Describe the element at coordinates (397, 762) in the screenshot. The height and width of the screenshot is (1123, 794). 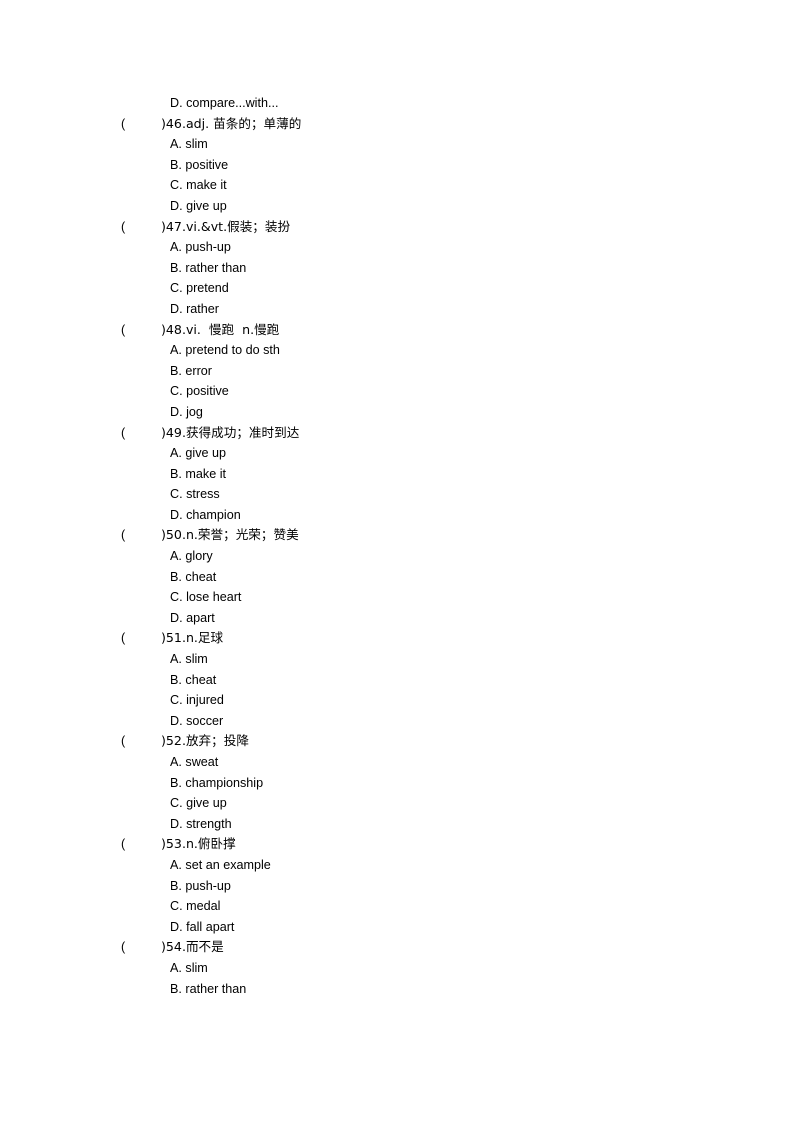
I see `option-52-a: A. sweat` at that location.